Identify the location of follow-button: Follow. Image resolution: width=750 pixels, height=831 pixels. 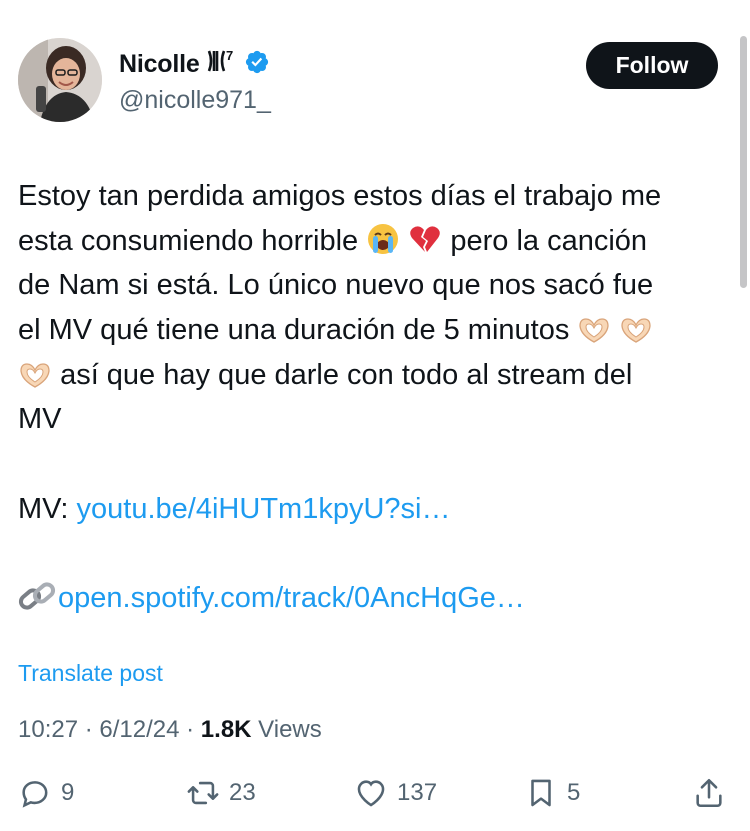
(652, 65).